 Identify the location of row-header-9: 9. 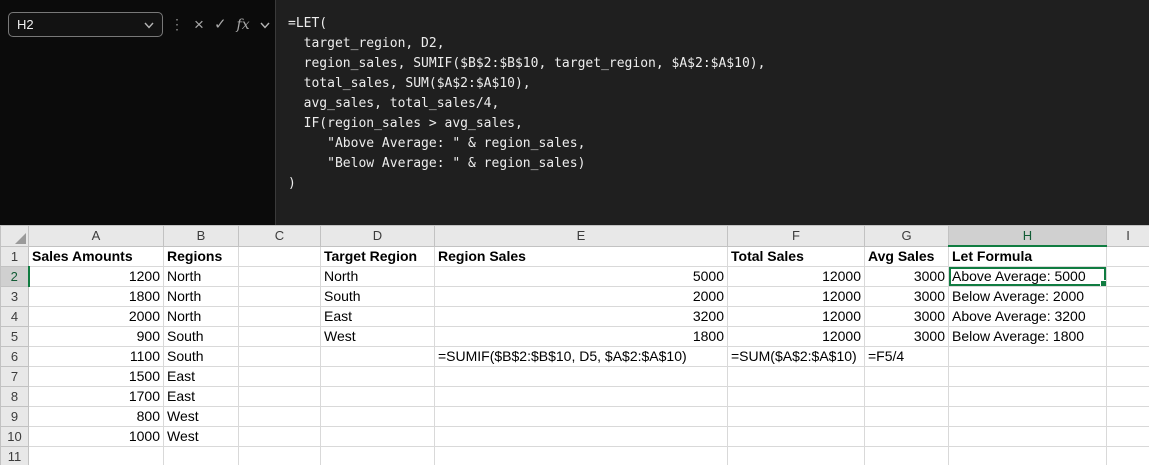
(14, 416).